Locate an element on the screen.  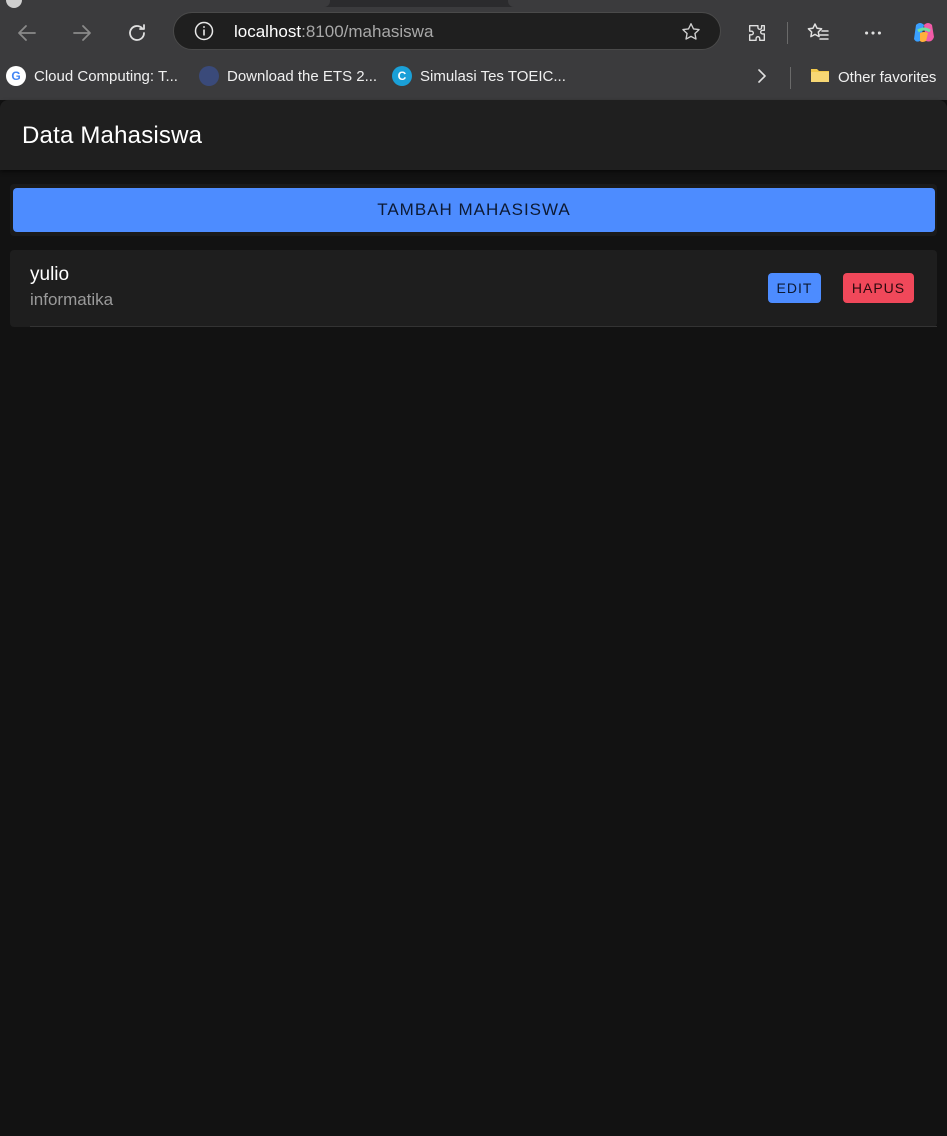
folder-icon is located at coordinates (820, 77).